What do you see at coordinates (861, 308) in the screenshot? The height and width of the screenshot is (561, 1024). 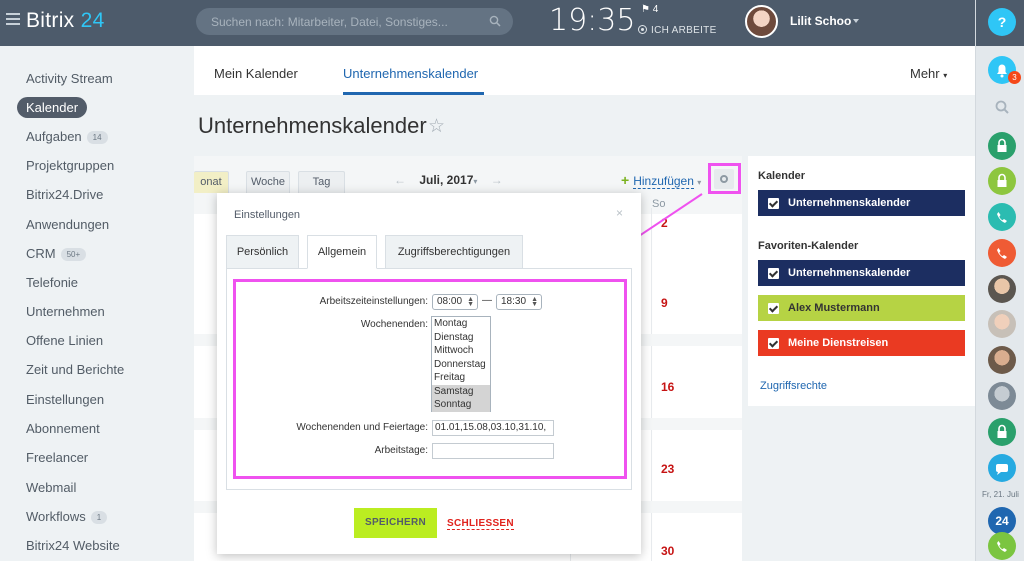 I see `favorite-item-alex-mustermann: Alex Mustermann` at bounding box center [861, 308].